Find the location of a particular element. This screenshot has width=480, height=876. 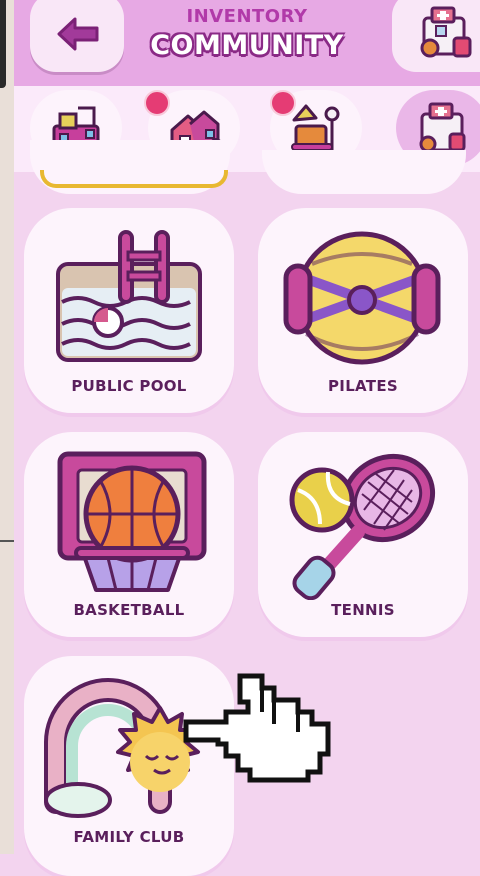

header: INVENTORY COMMUNITY is located at coordinates (247, 43).